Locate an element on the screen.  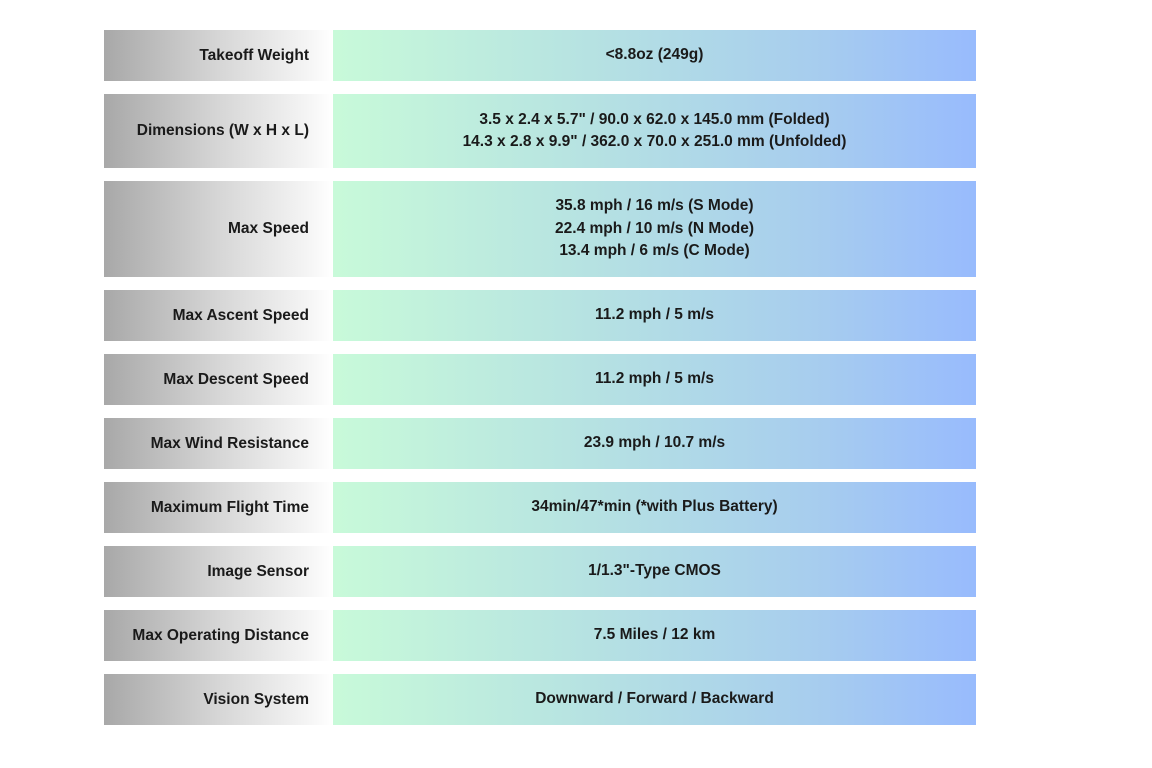
spec-row-takeoff-weight: Takeoff Weight <8.8oz (249g) is located at coordinates (540, 55).